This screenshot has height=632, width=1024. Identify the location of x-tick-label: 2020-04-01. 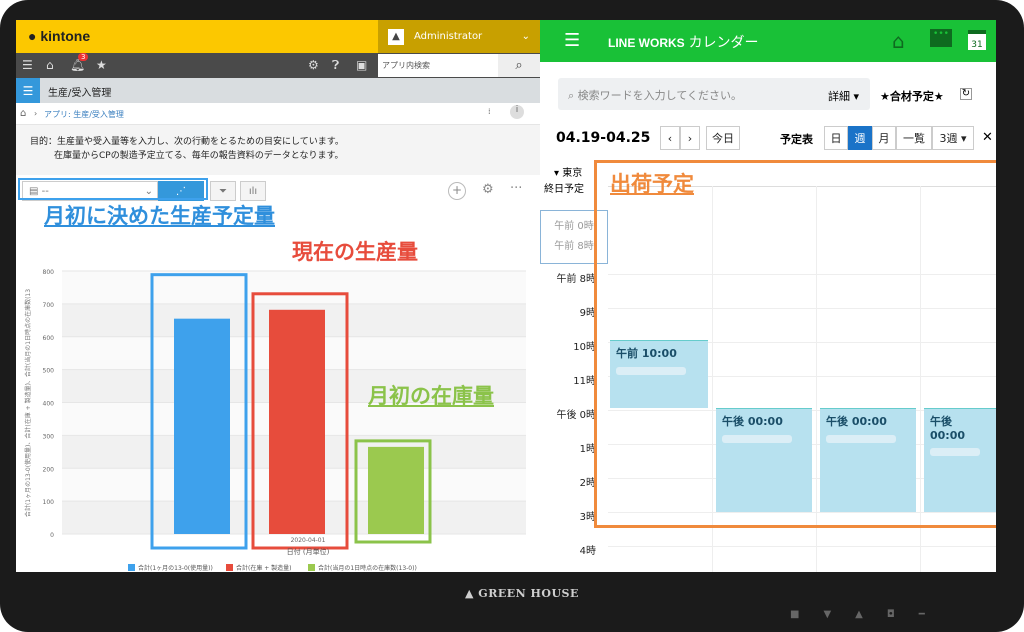
(308, 540).